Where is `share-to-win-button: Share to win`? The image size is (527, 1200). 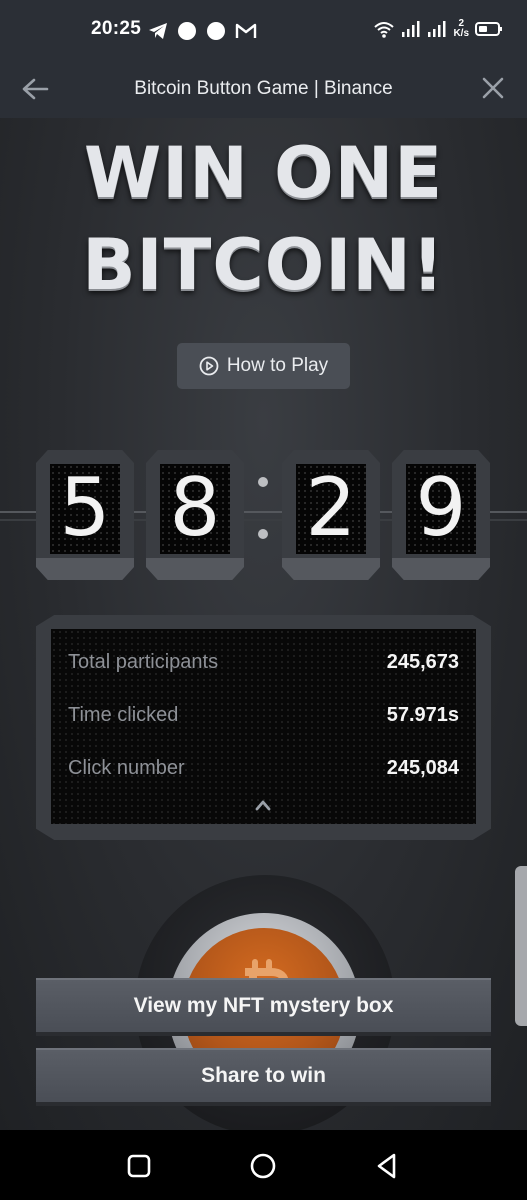
share-to-win-button: Share to win is located at coordinates (263, 1077).